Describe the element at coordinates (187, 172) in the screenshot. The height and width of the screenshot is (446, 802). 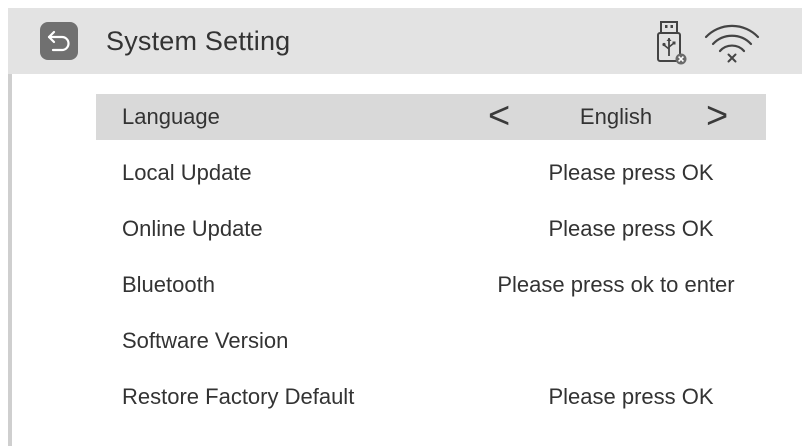
I see `menu-item-label: Local Update` at that location.